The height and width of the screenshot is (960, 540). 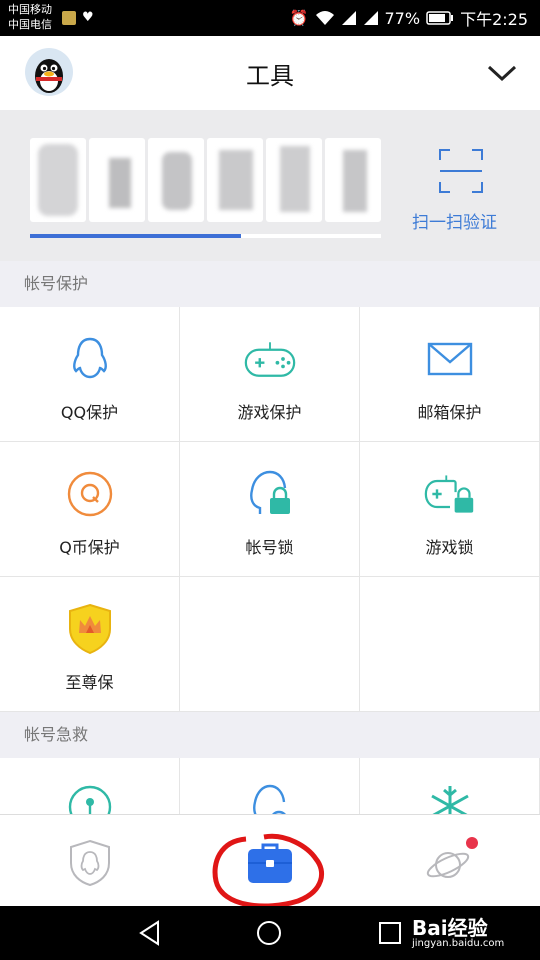 I want to click on bottom-tab-bar, so click(x=270, y=860).